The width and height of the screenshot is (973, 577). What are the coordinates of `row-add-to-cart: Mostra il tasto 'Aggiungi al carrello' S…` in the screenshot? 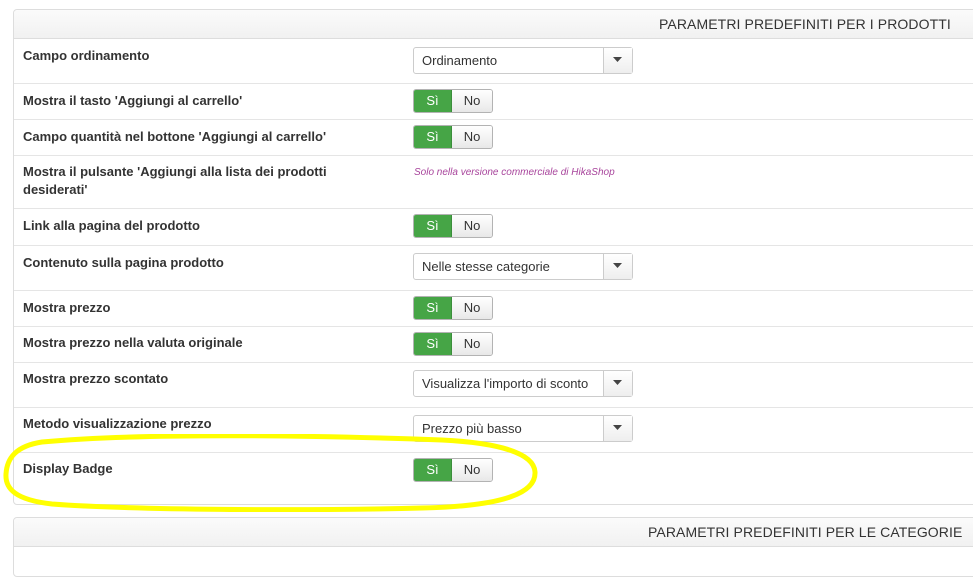 It's located at (493, 102).